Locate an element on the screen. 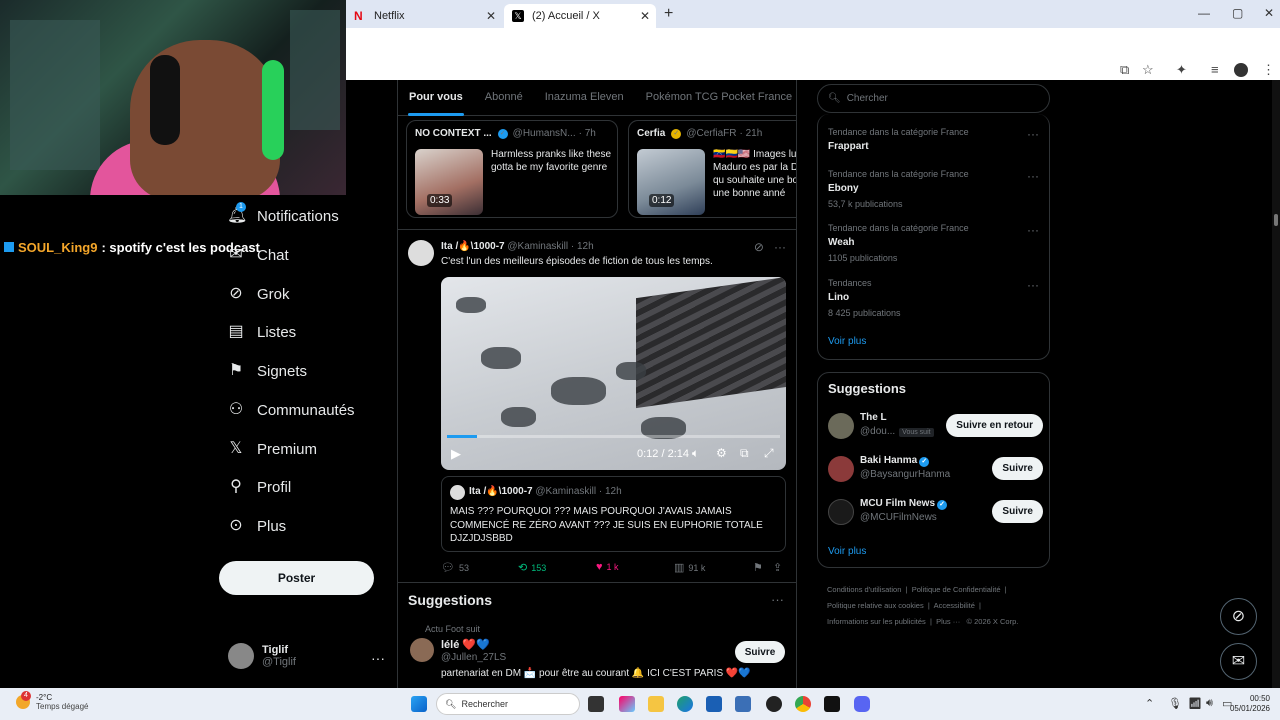 The image size is (1280, 720). task-view-icon is located at coordinates (596, 704).